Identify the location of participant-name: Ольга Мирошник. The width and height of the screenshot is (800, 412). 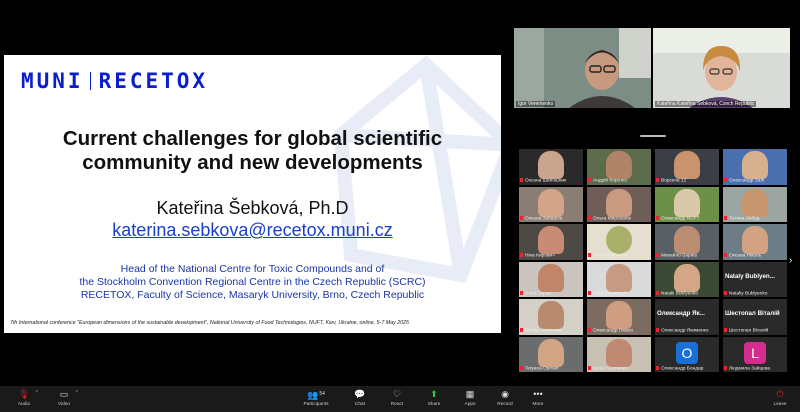
(619, 218).